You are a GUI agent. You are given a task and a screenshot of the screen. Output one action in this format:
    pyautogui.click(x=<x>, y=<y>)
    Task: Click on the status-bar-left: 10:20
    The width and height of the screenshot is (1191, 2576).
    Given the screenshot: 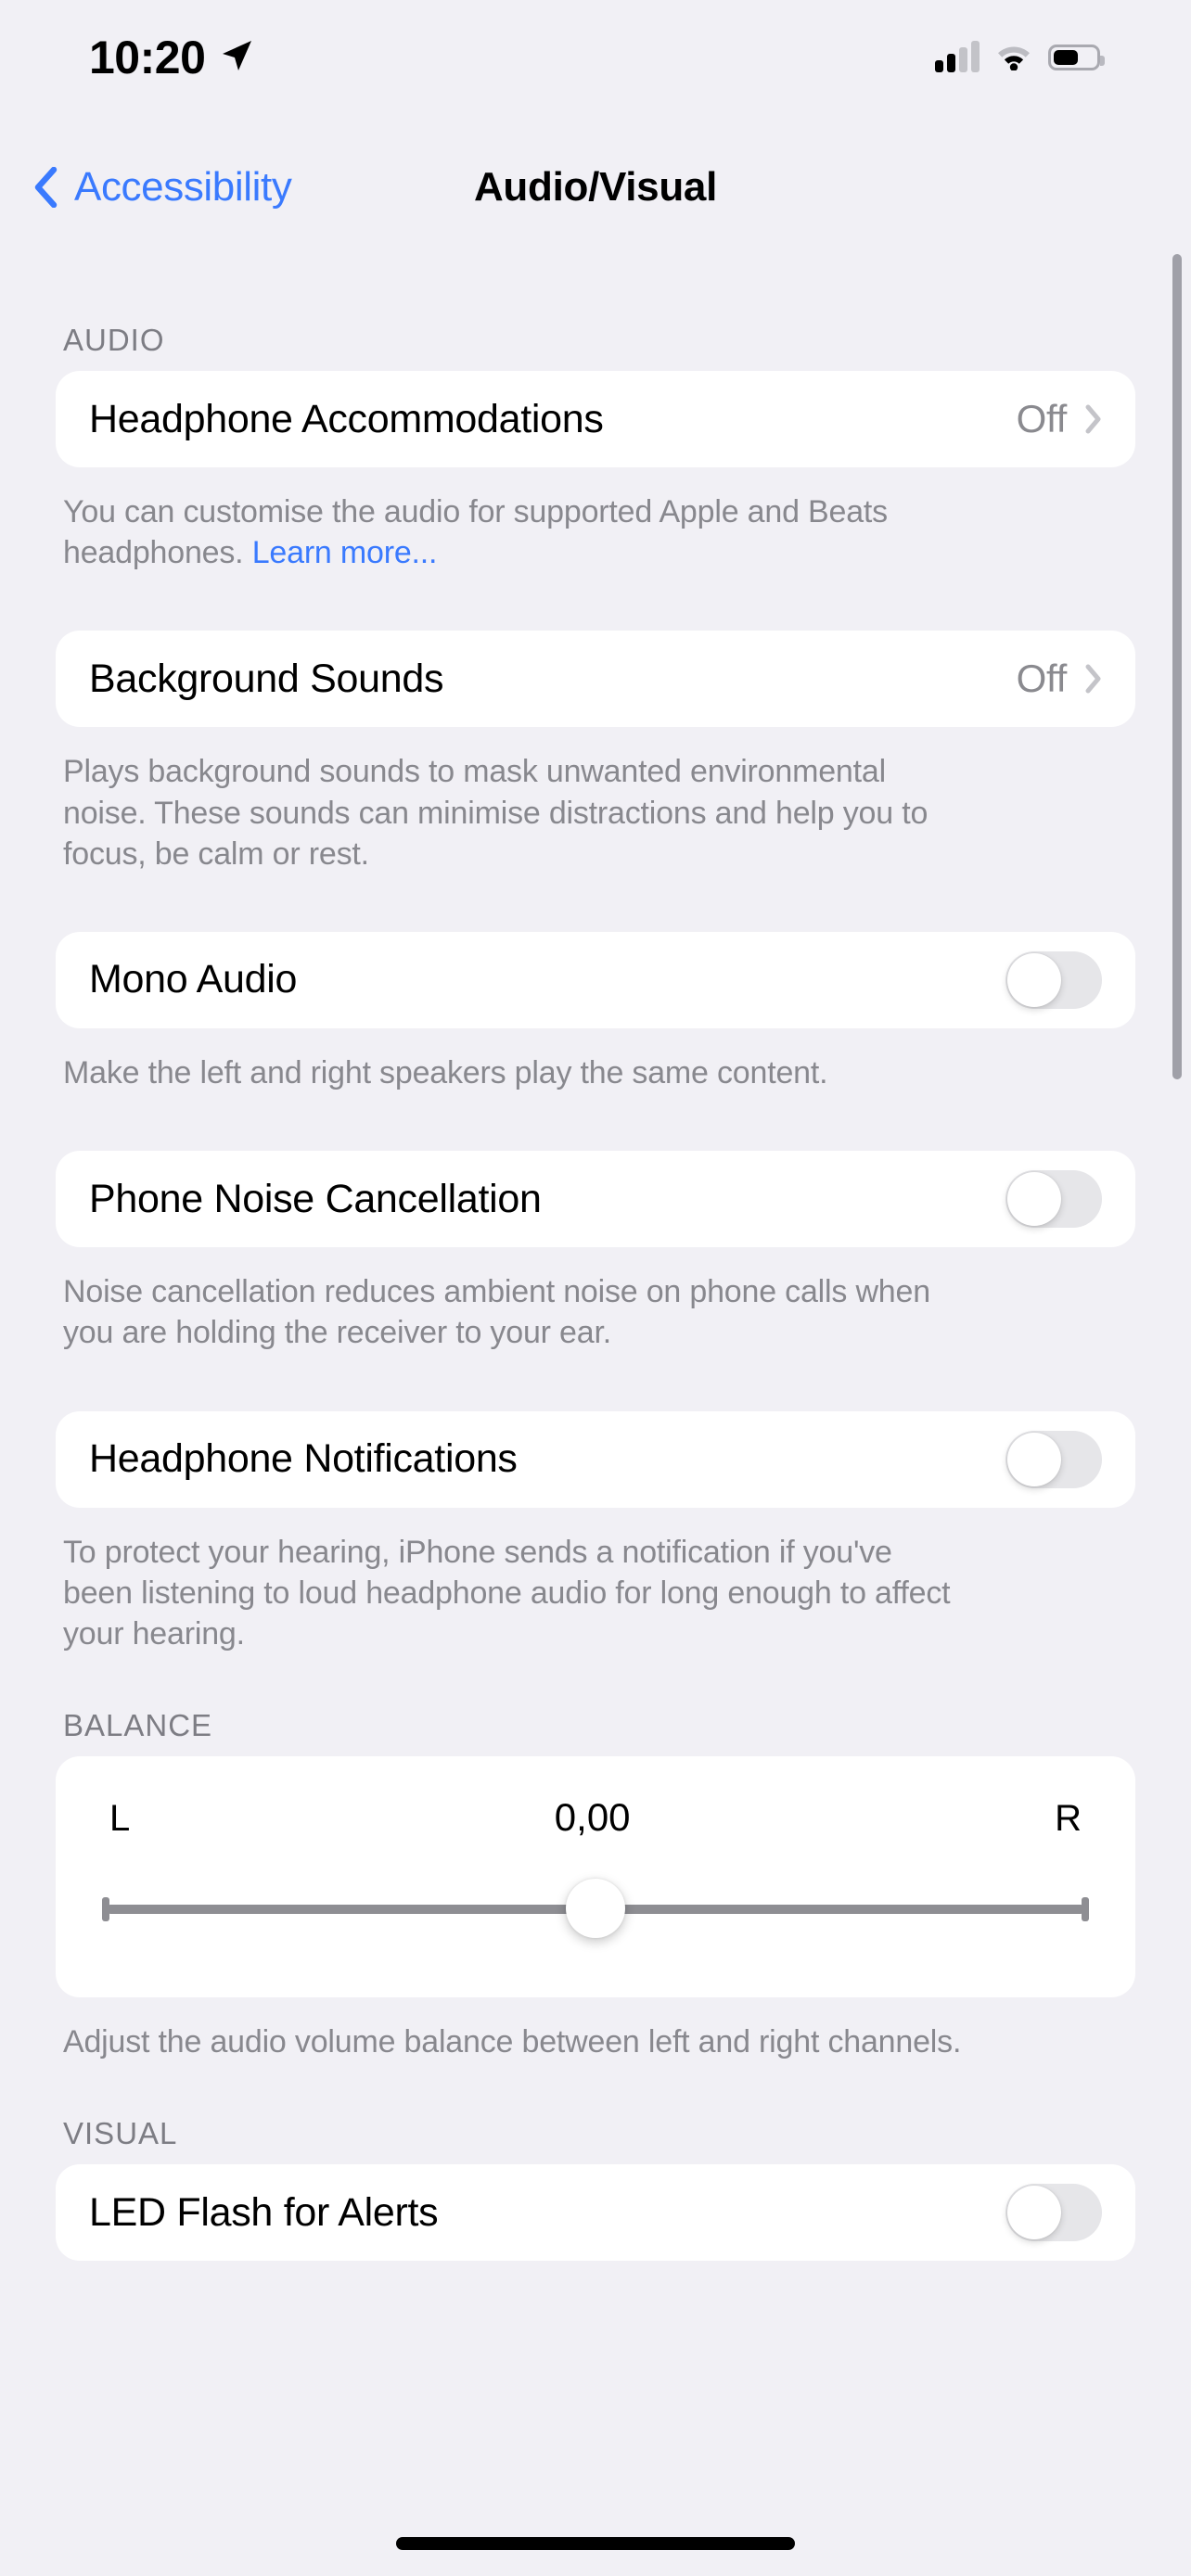 What is the action you would take?
    pyautogui.click(x=172, y=57)
    